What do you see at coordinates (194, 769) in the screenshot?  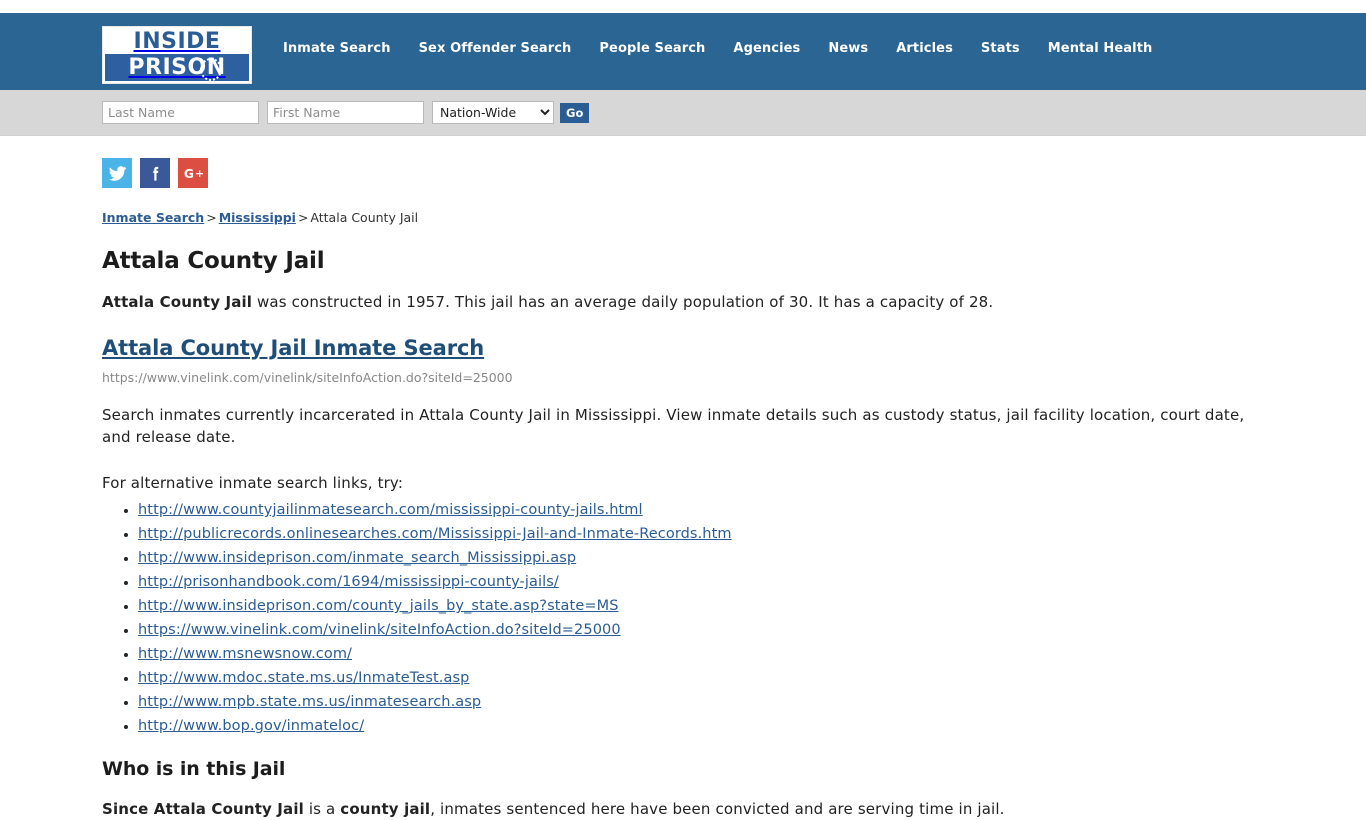 I see `who-is-in-this-jail-heading: Who is in this Jail` at bounding box center [194, 769].